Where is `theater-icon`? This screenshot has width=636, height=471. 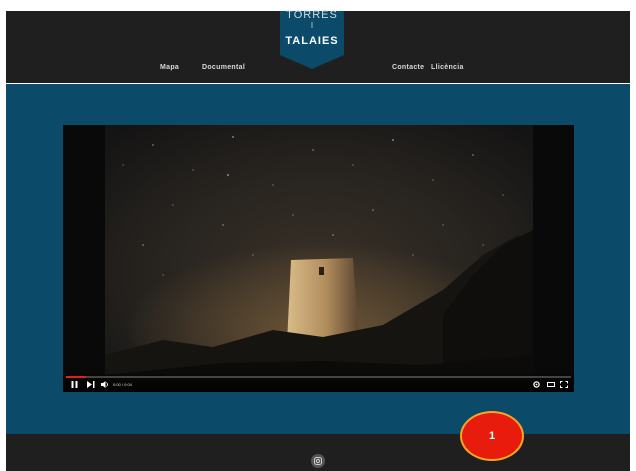
theater-icon is located at coordinates (551, 386).